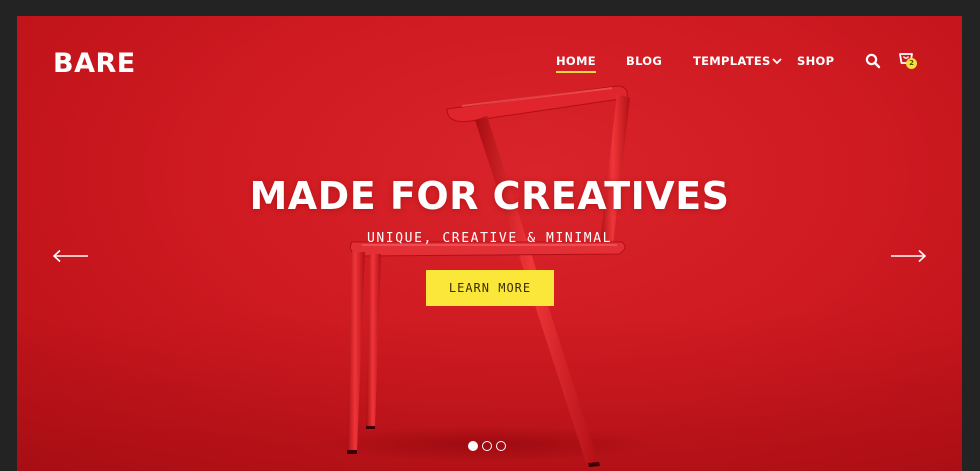 Image resolution: width=980 pixels, height=471 pixels. Describe the element at coordinates (644, 61) in the screenshot. I see `nav-item-blog: BLOG` at that location.